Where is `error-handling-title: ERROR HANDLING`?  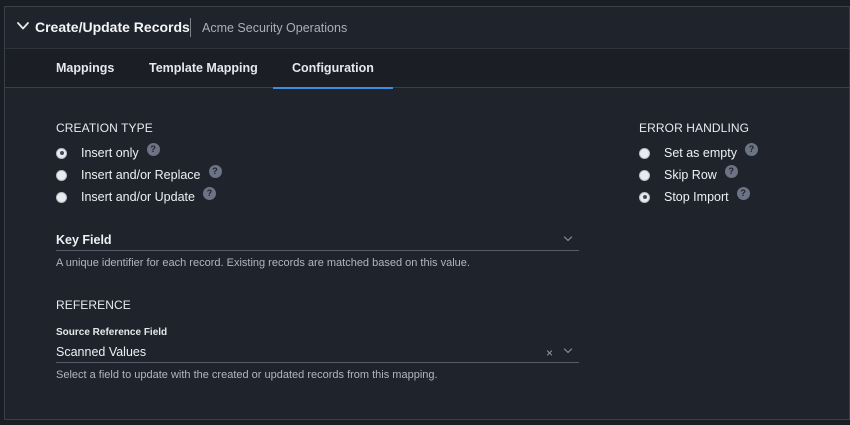
error-handling-title: ERROR HANDLING is located at coordinates (694, 128).